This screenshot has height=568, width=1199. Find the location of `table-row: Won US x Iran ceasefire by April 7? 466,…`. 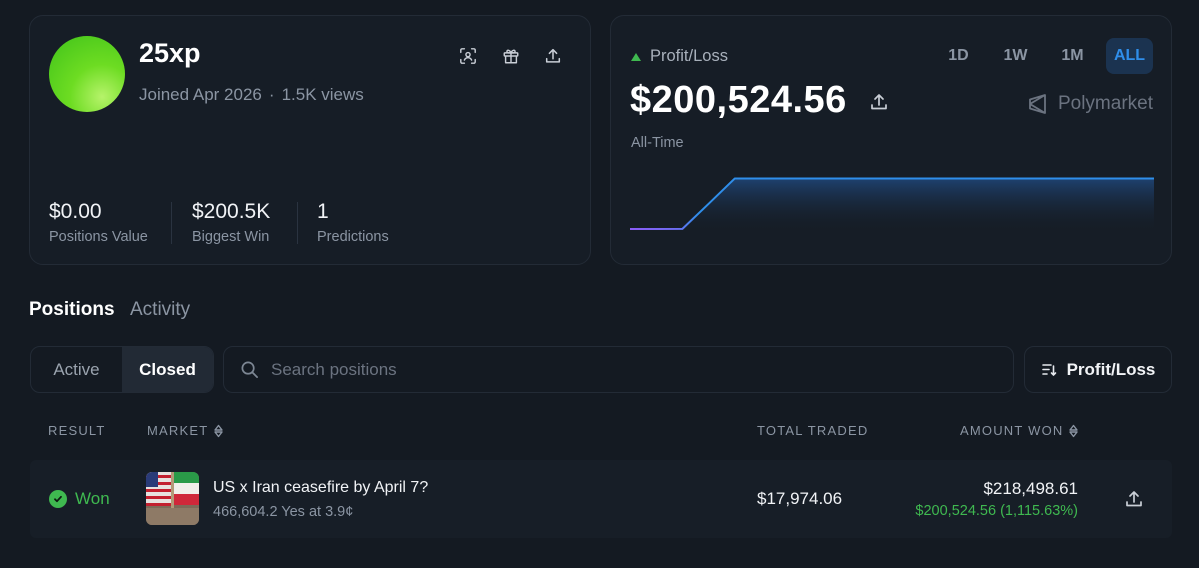

table-row: Won US x Iran ceasefire by April 7? 466,… is located at coordinates (601, 499).